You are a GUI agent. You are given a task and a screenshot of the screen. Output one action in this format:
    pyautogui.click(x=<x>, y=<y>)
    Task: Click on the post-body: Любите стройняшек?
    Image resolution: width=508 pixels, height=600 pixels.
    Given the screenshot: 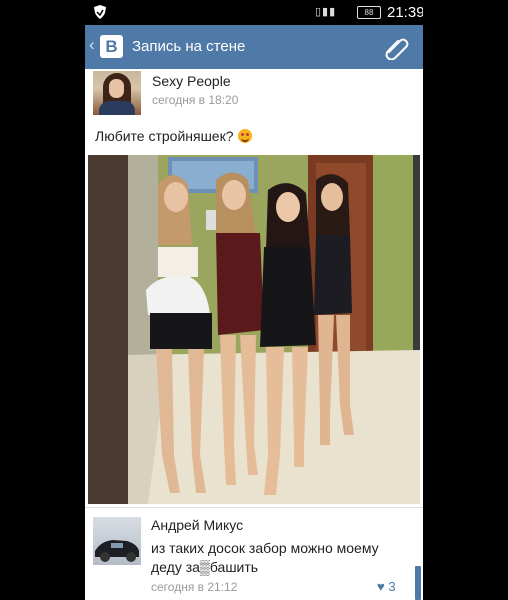 What is the action you would take?
    pyautogui.click(x=254, y=137)
    